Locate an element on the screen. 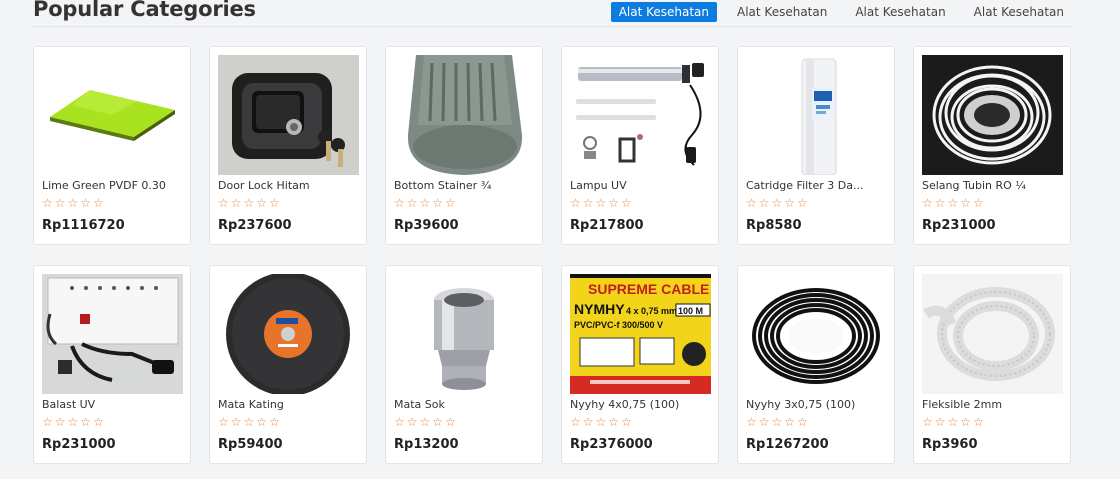 The width and height of the screenshot is (1120, 479). product-card: Catridge Filter 3 Da... ☆☆☆☆☆ Rp8580 is located at coordinates (816, 145).